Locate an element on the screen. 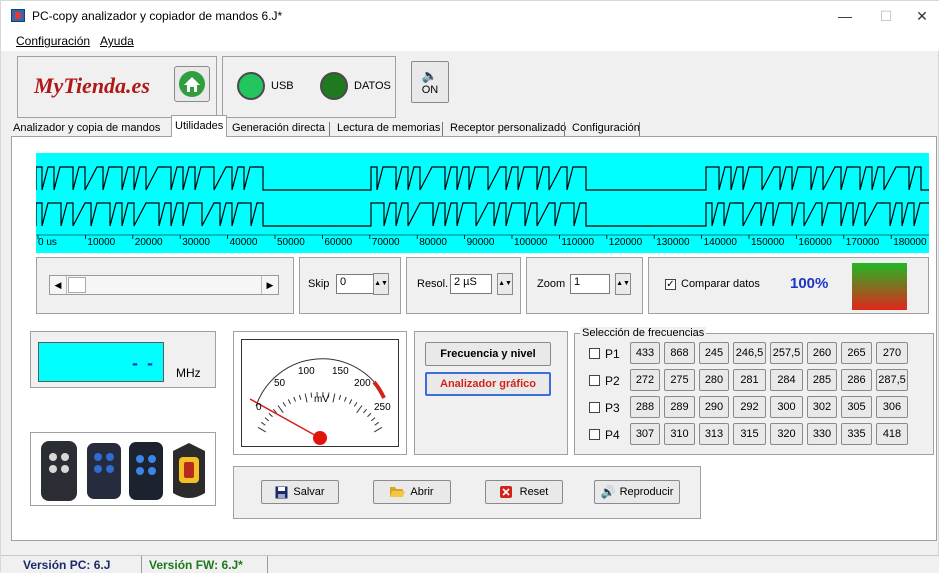 The height and width of the screenshot is (573, 939). frequency-button: 320 is located at coordinates (786, 434).